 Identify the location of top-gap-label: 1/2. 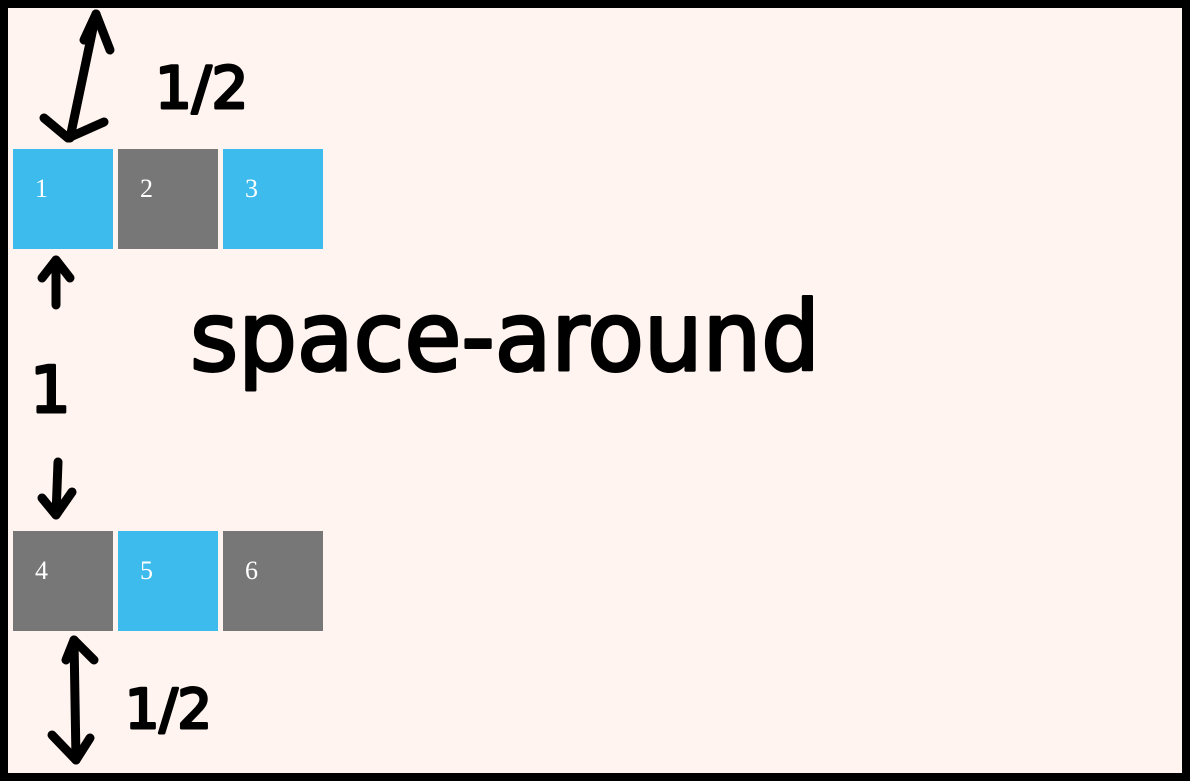
(201, 88).